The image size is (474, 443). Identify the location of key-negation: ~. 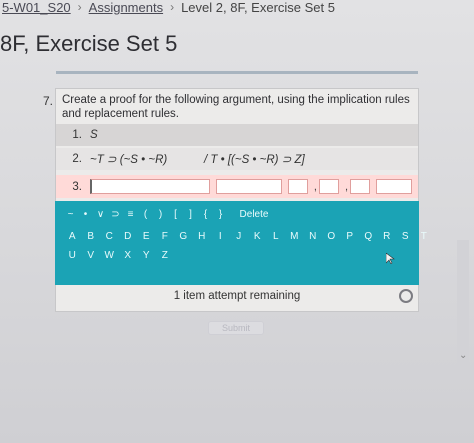
(70, 214).